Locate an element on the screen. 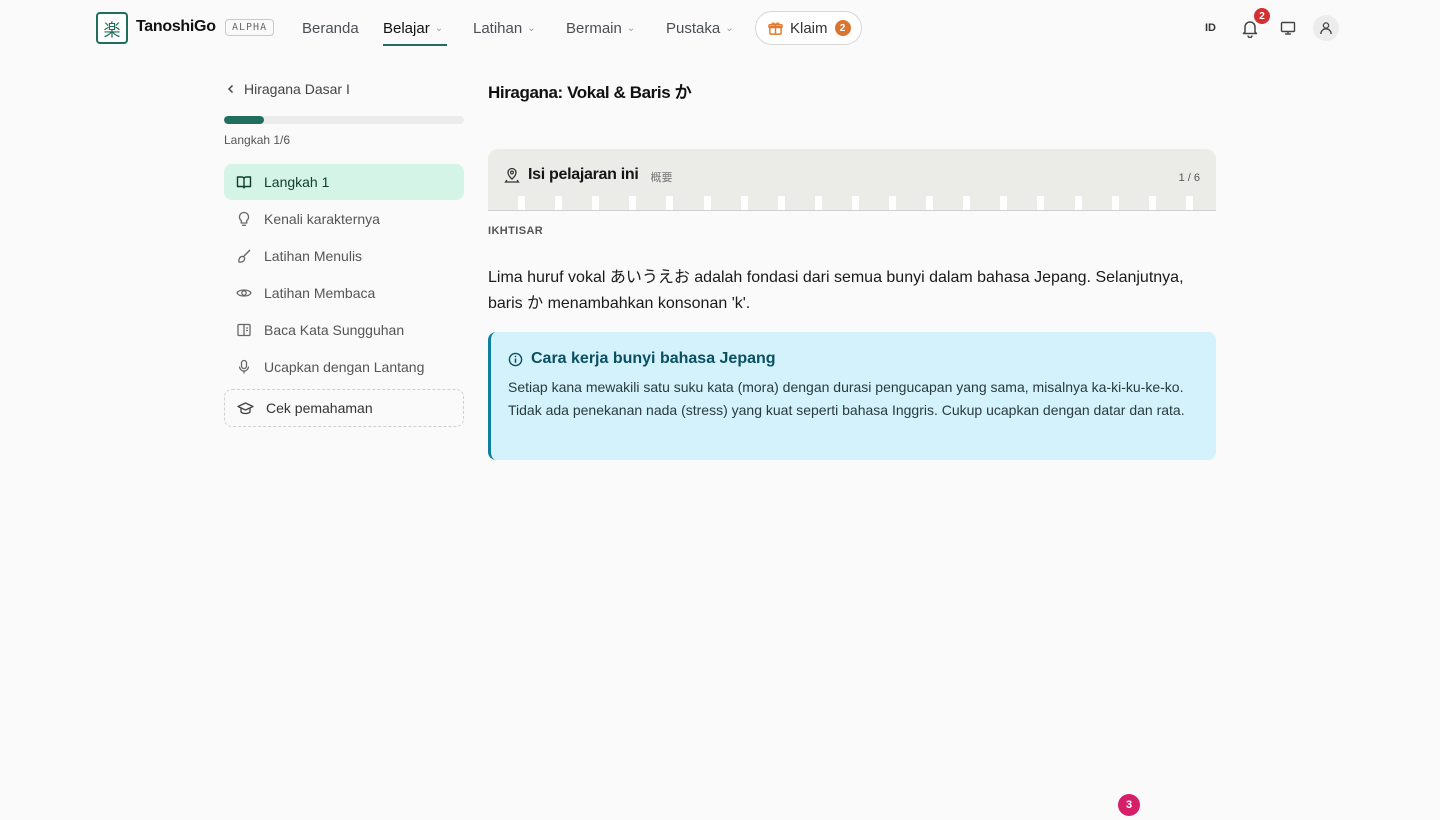 The image size is (1440, 820). sidebar-item-label: Ucapkan dengan Lantang is located at coordinates (344, 367).